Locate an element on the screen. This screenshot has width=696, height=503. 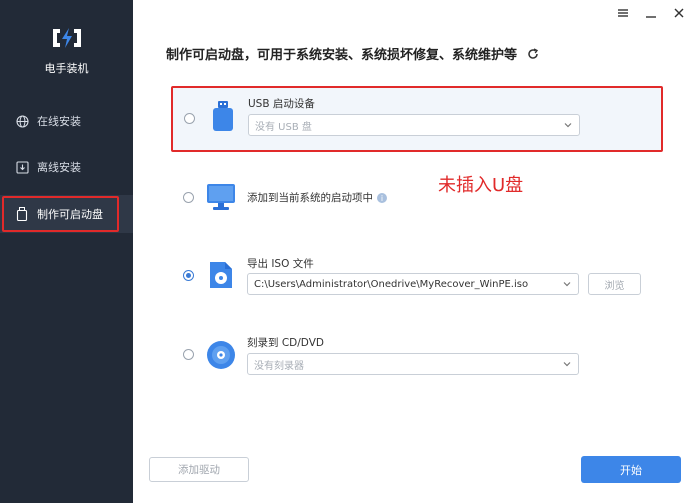
monitor-icon is located at coordinates (221, 199).